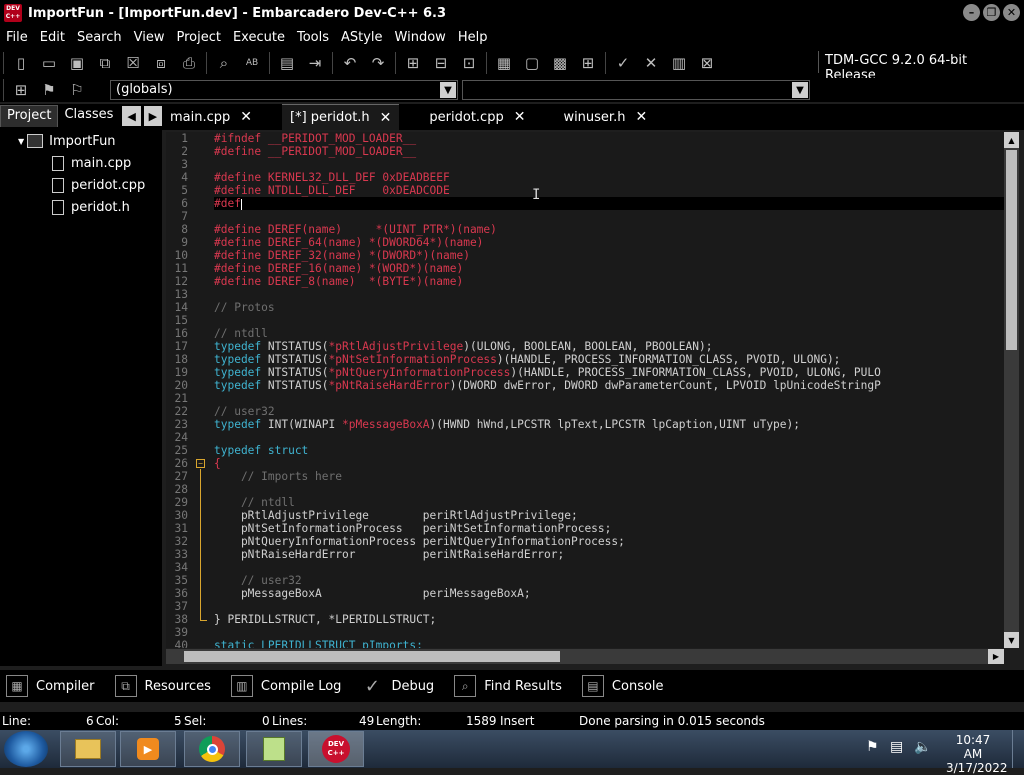 The width and height of the screenshot is (1024, 775). I want to click on code-line: #define DEREF_8(name) *(BYTE*)(name), so click(609, 281).